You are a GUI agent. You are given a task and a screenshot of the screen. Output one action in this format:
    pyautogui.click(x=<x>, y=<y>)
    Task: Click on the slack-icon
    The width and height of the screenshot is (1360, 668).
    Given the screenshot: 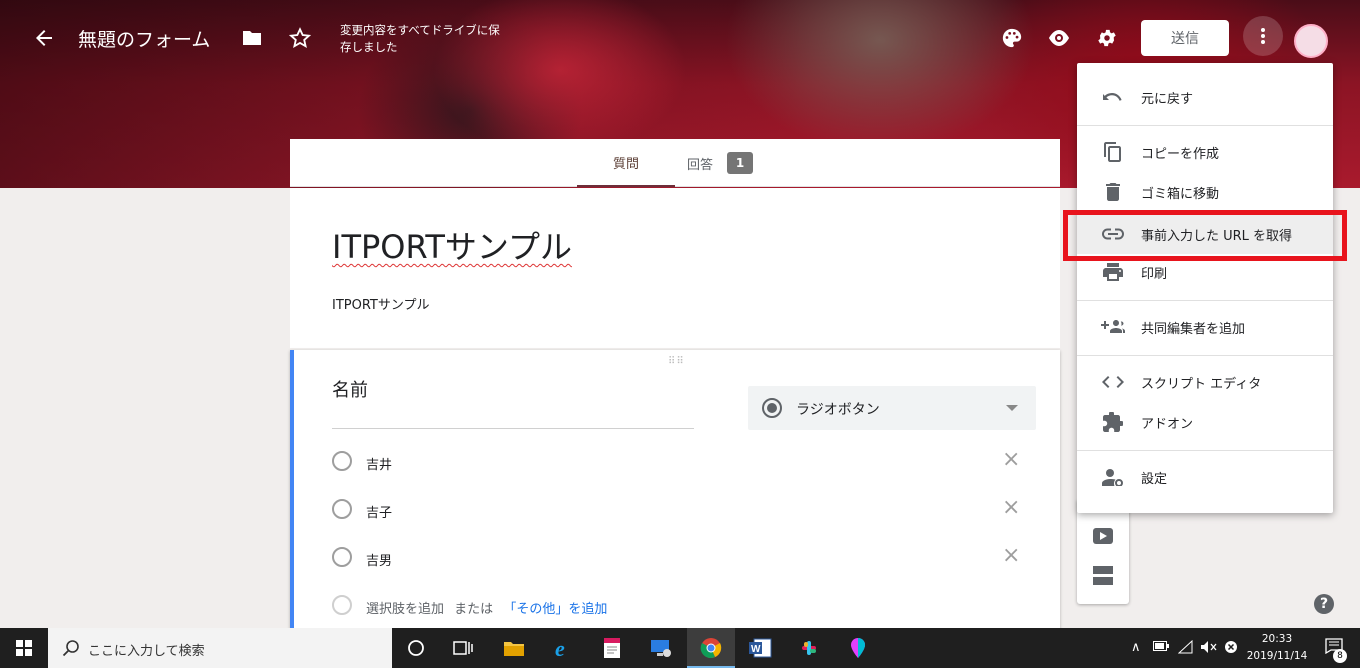 What is the action you would take?
    pyautogui.click(x=809, y=648)
    